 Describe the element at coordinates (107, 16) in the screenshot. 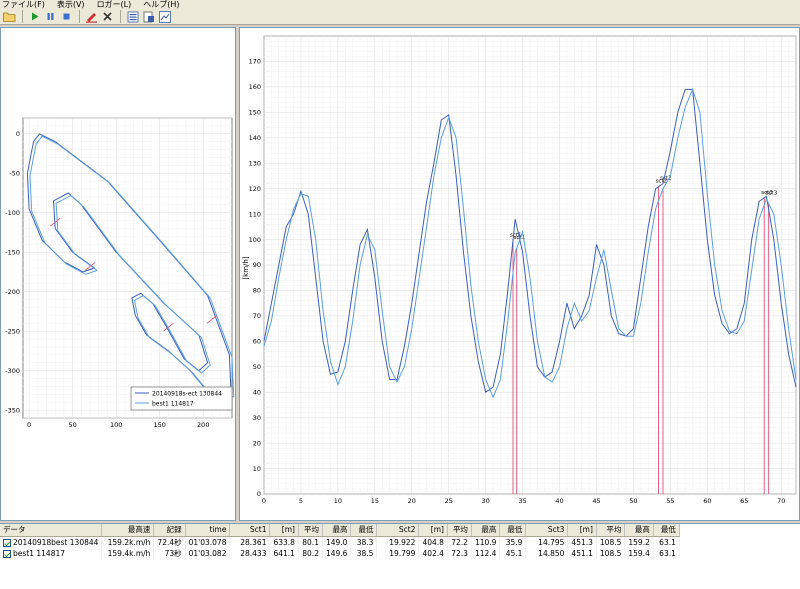

I see `delete-icon` at that location.